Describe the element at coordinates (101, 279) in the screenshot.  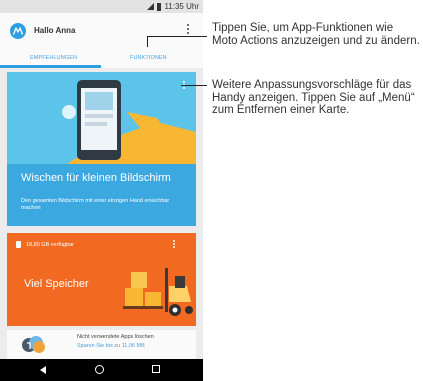
I see `storage-card: 18,80 GB verfügbar Viel Speicher` at that location.